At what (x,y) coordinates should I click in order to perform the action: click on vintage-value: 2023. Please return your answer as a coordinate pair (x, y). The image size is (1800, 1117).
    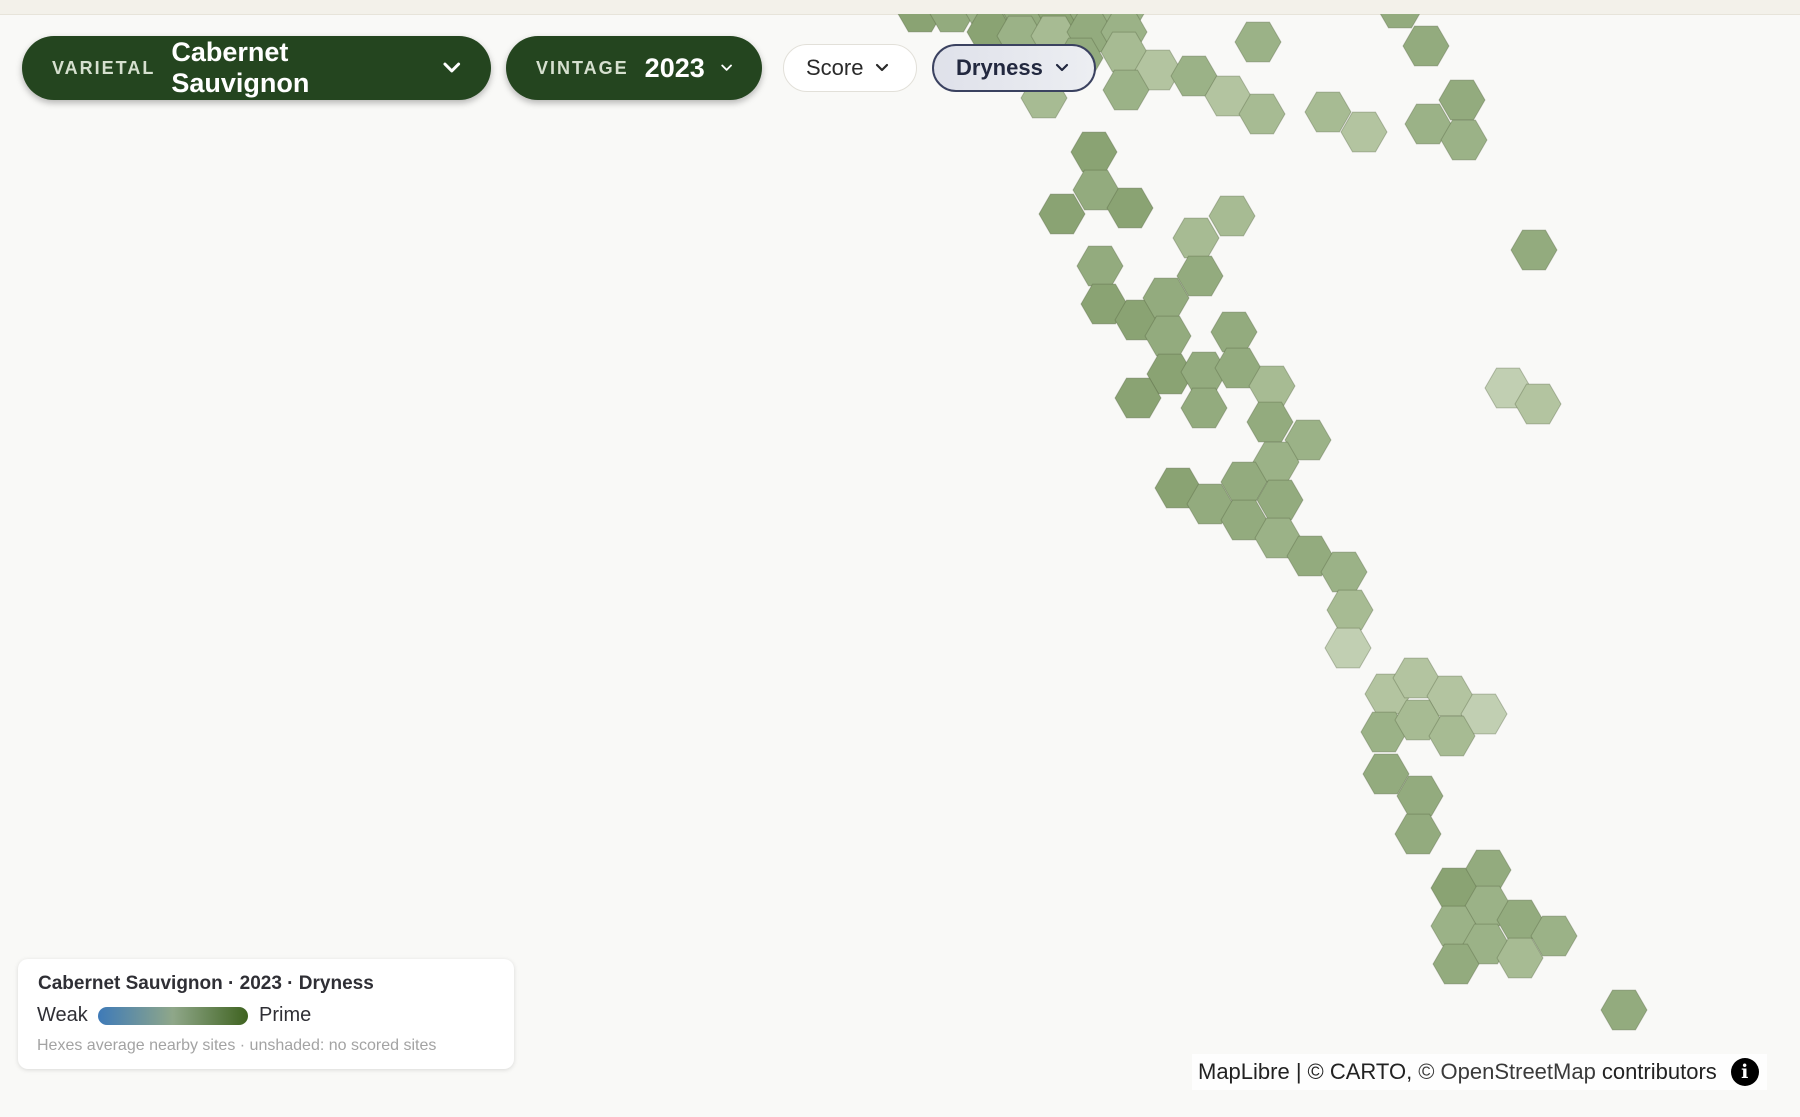
    Looking at the image, I should click on (674, 67).